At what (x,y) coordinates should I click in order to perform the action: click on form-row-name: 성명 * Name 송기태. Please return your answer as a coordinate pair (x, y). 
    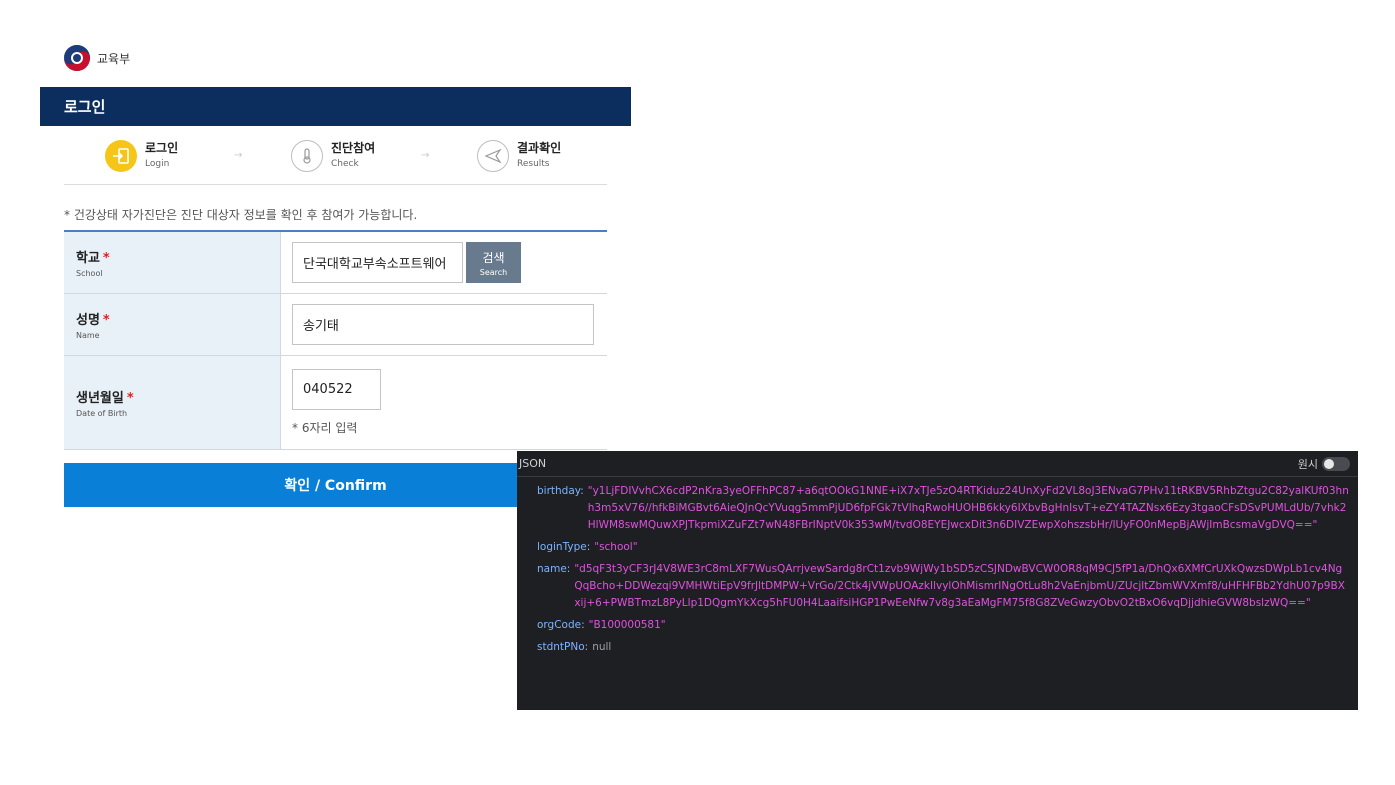
    Looking at the image, I should click on (335, 325).